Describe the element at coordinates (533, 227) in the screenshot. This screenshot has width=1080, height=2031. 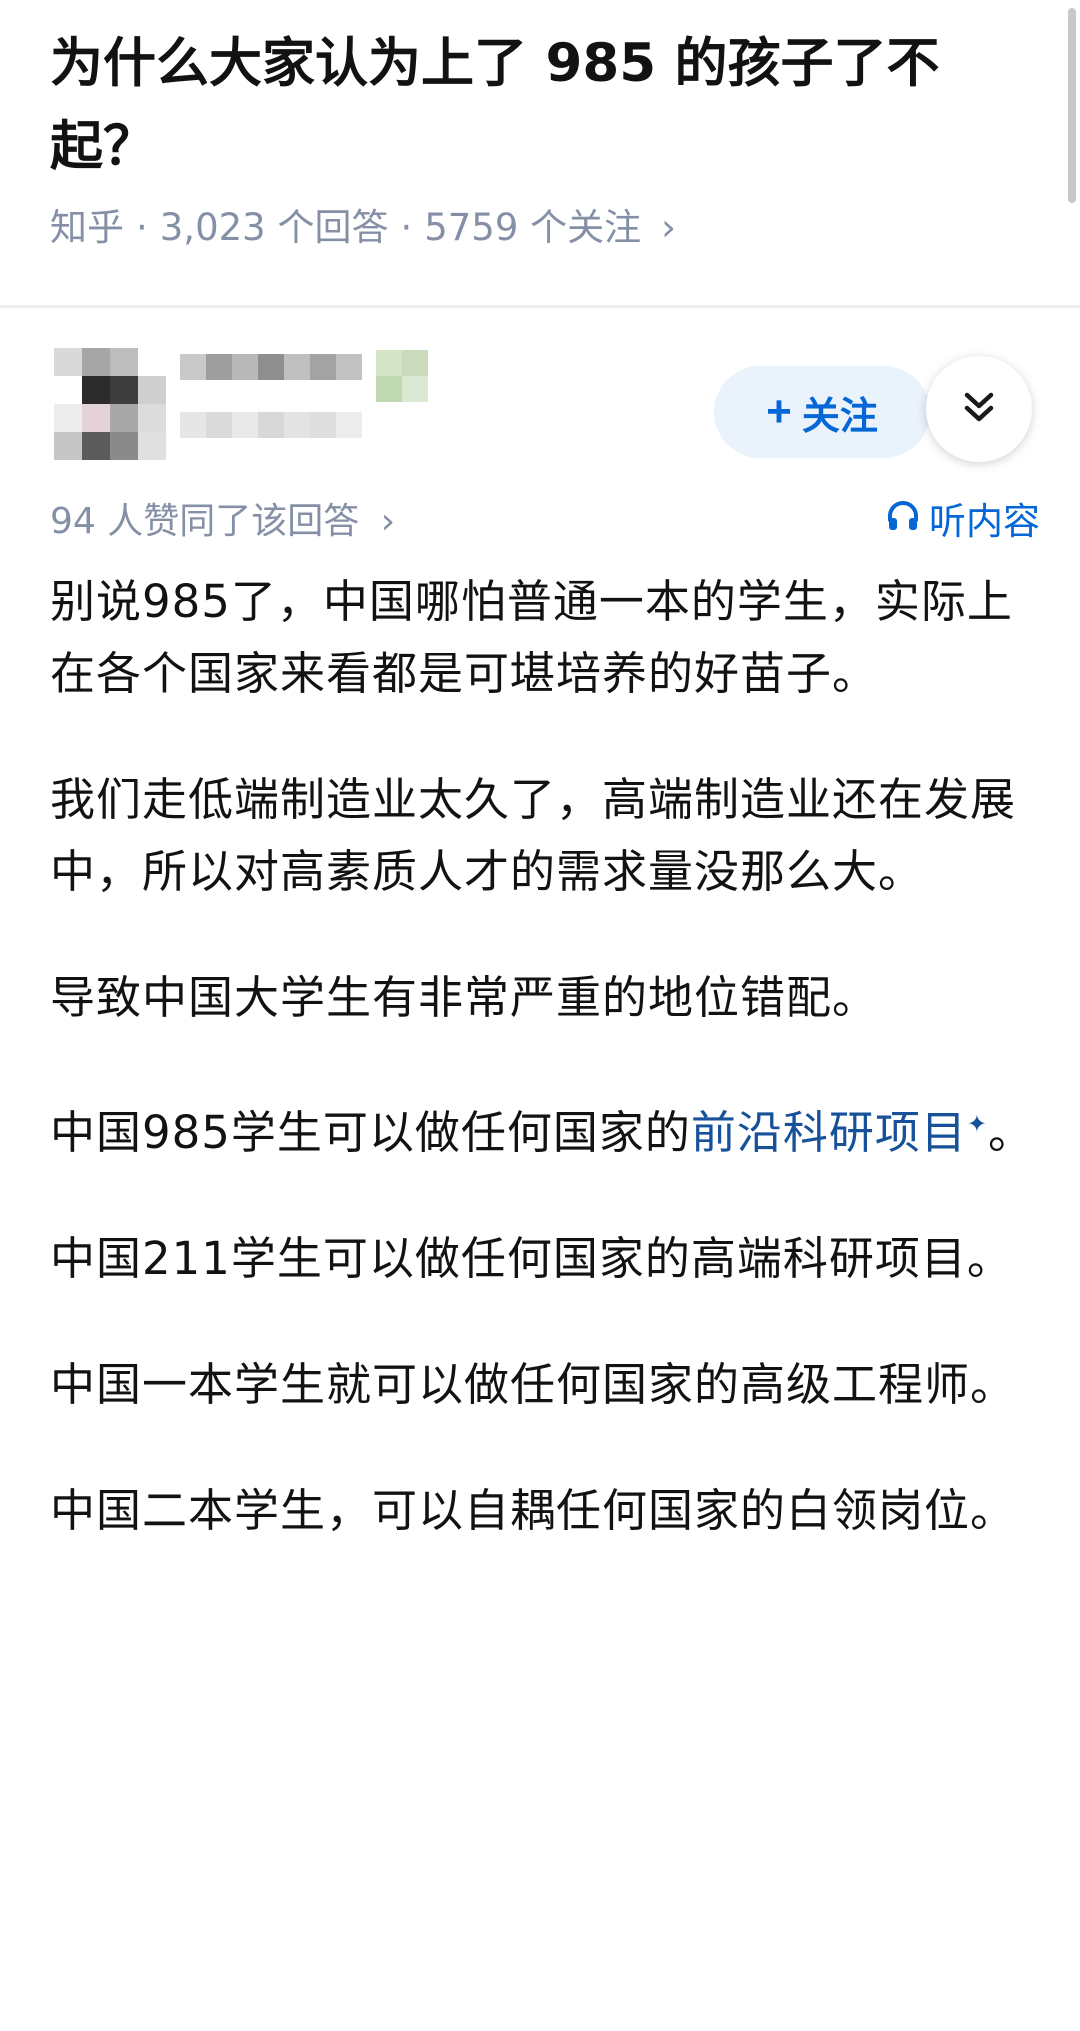
I see `followers-count: 5759 个关注` at that location.